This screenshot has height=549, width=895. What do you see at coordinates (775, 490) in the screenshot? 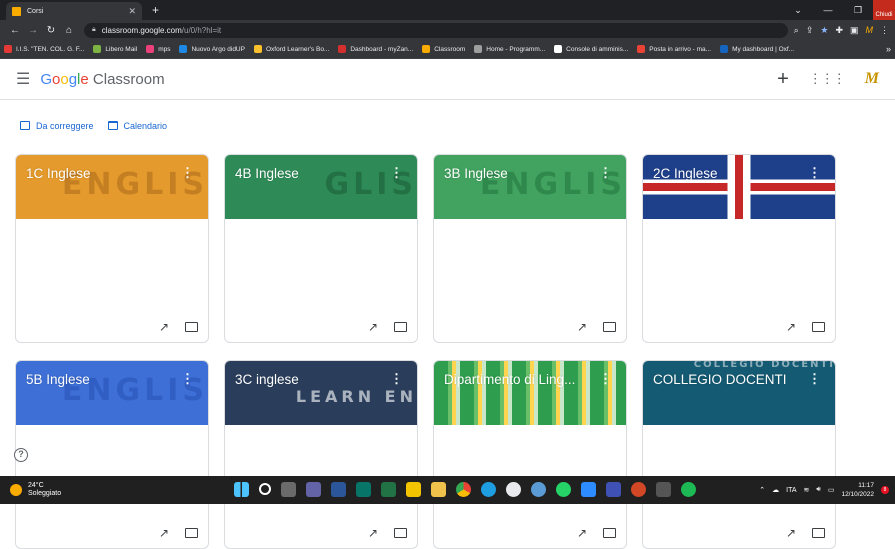
I see `onedrive-icon: ☁` at bounding box center [775, 490].